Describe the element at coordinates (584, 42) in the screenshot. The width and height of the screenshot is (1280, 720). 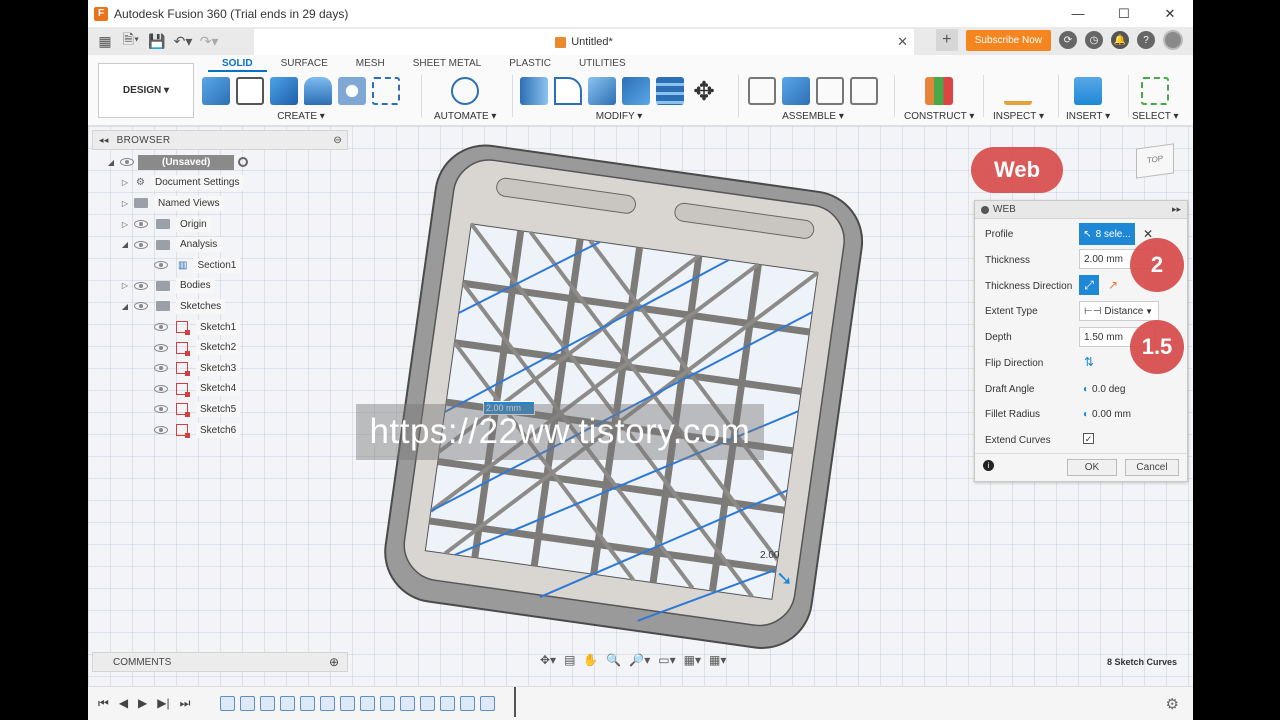
I see `document-tab: Untitled* ✕` at that location.